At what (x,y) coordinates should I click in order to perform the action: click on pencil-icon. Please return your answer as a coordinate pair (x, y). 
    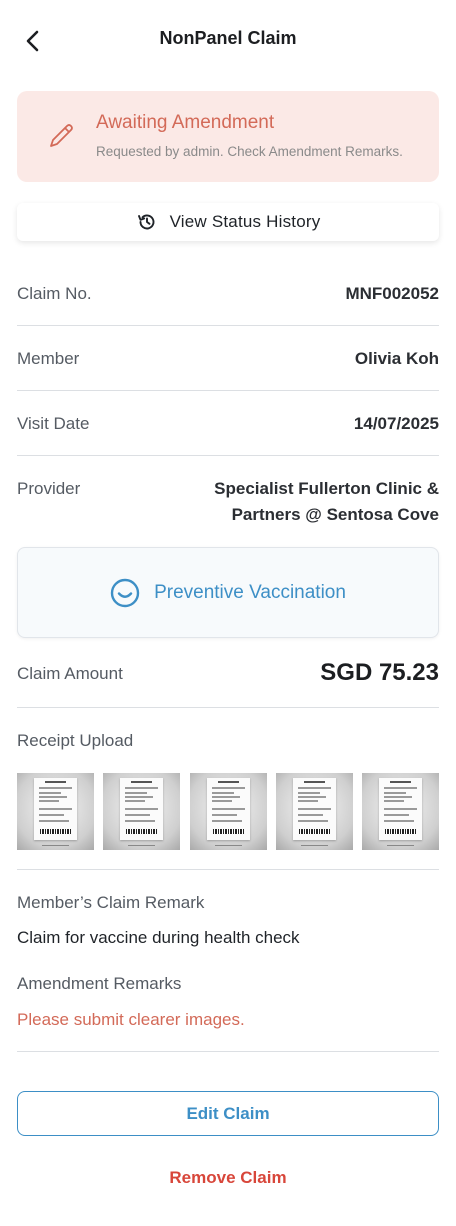
    Looking at the image, I should click on (61, 135).